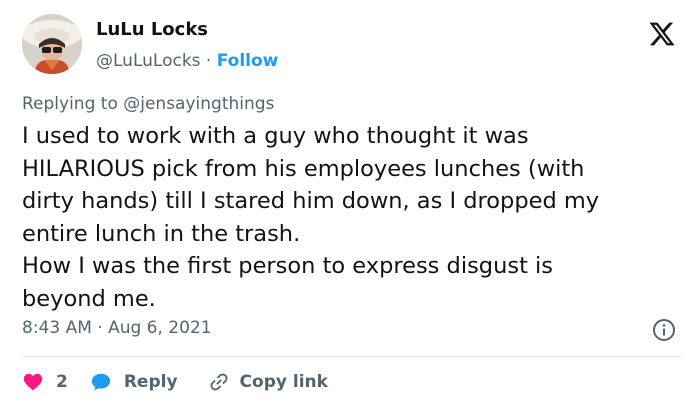 This screenshot has height=410, width=700. Describe the element at coordinates (45, 382) in the screenshot. I see `like-button: 2` at that location.